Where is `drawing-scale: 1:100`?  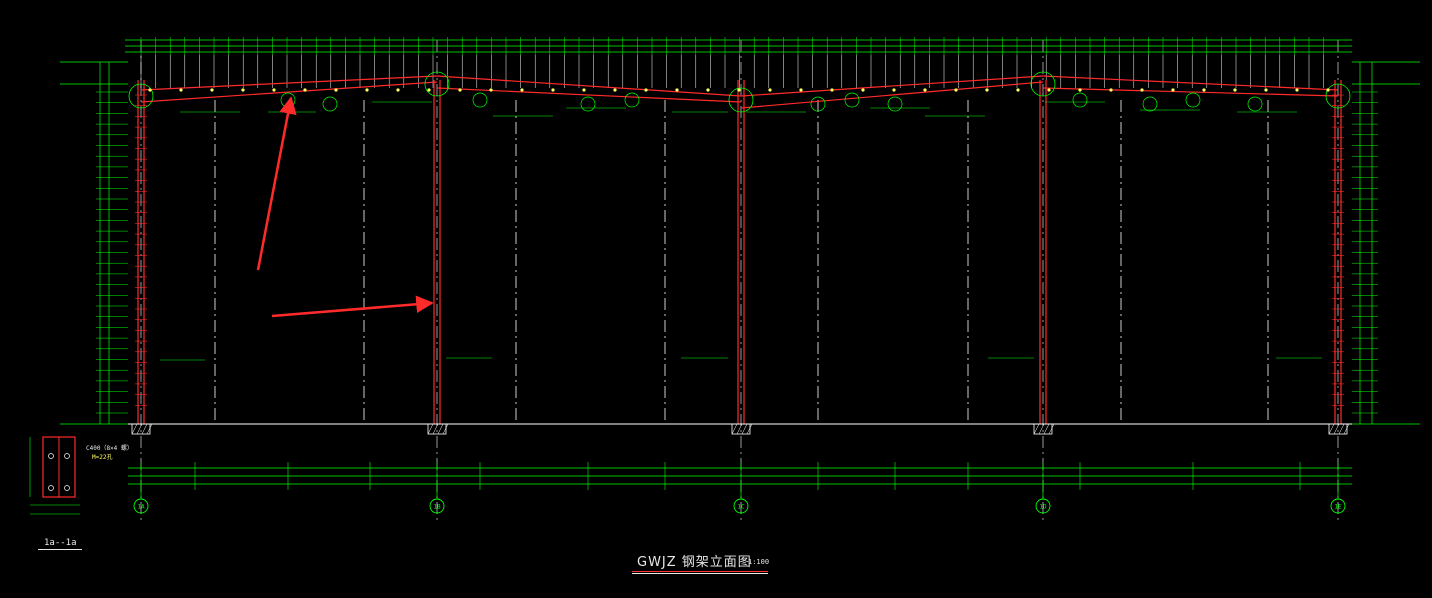 drawing-scale: 1:100 is located at coordinates (759, 562).